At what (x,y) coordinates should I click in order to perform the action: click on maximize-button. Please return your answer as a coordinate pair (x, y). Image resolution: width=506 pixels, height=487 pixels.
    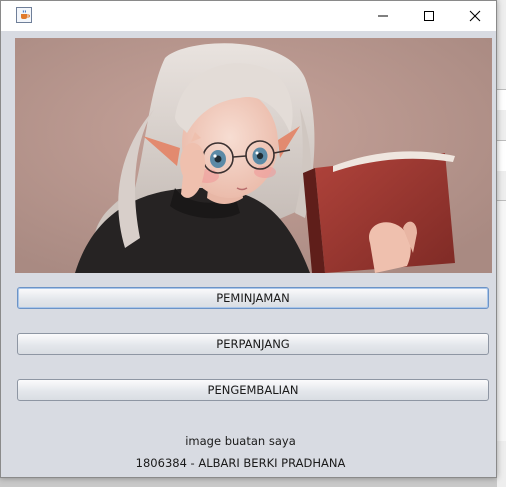
    Looking at the image, I should click on (429, 16).